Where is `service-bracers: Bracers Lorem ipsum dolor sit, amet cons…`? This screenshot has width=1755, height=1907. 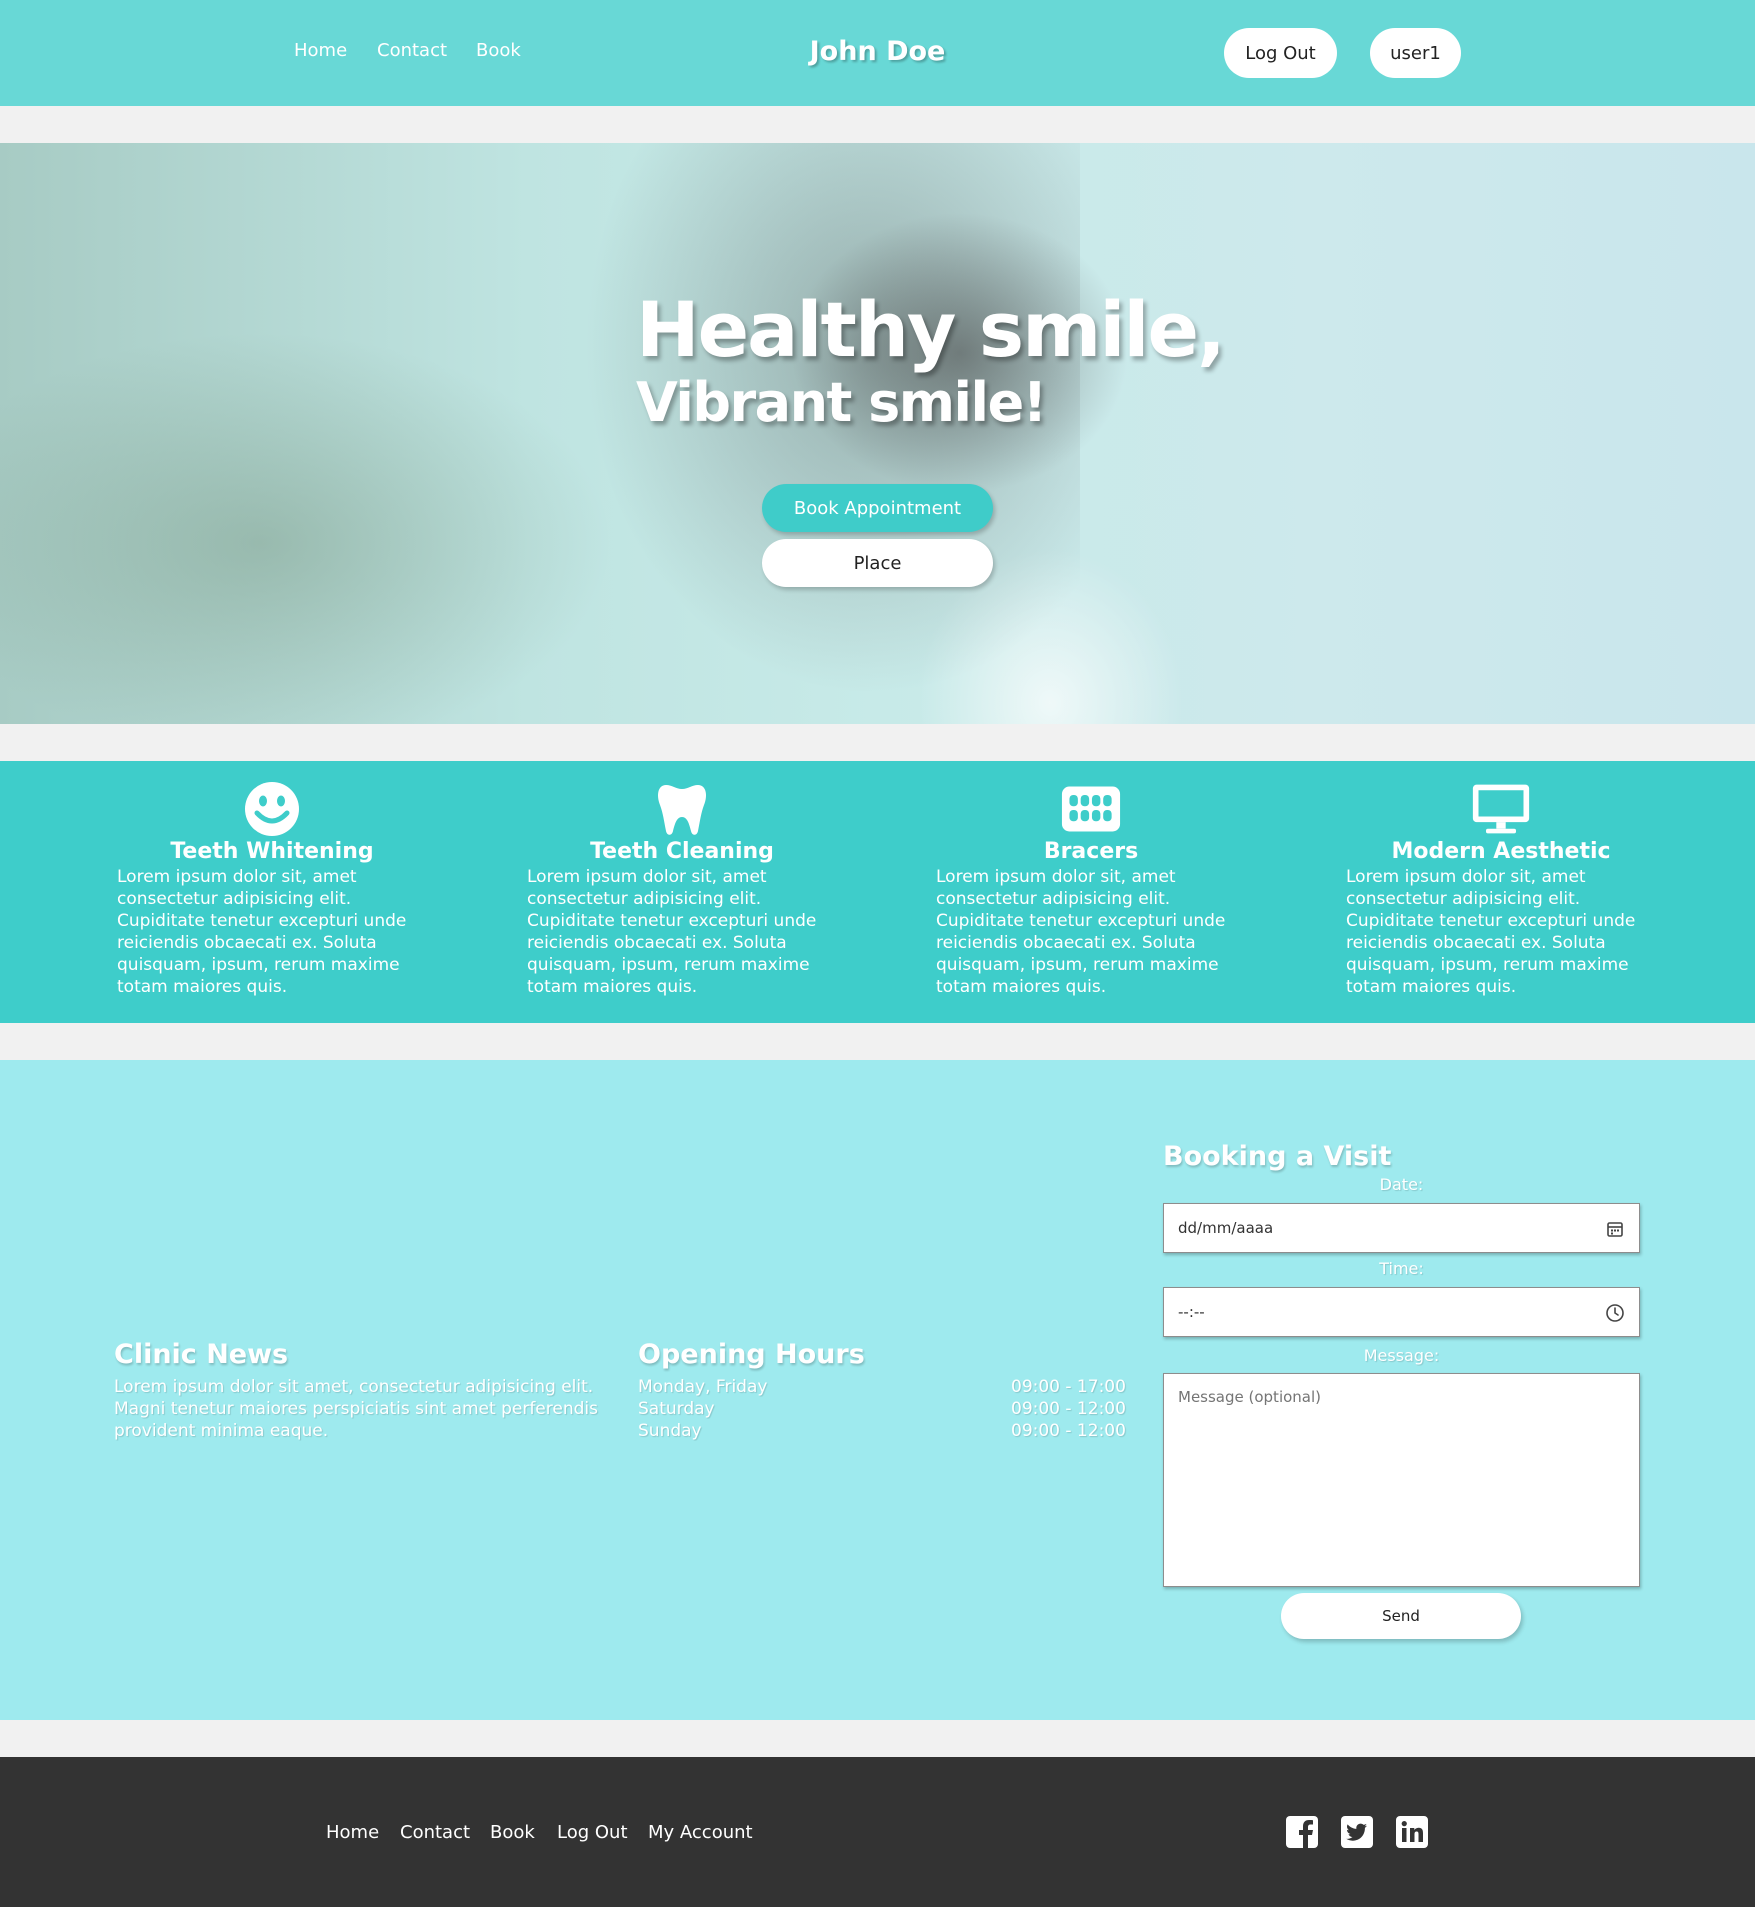
service-bracers: Bracers Lorem ipsum dolor sit, amet cons… is located at coordinates (1091, 889).